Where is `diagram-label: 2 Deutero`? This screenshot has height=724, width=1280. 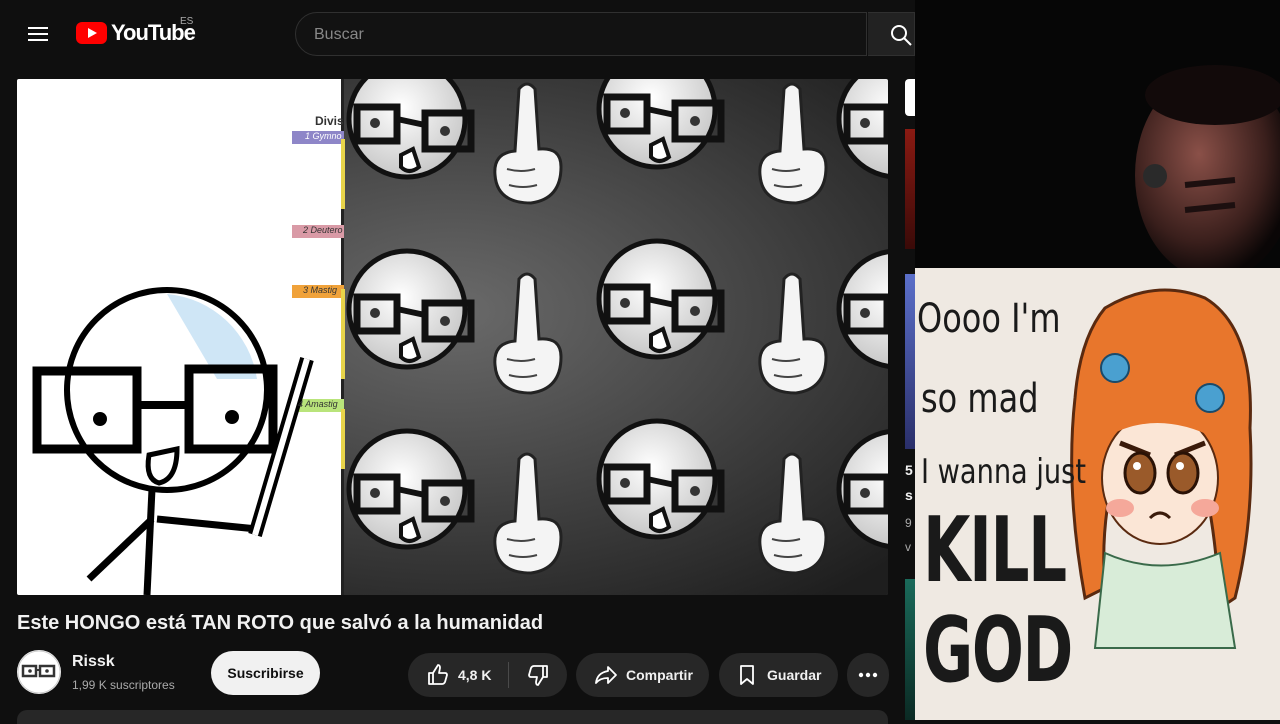 diagram-label: 2 Deutero is located at coordinates (323, 230).